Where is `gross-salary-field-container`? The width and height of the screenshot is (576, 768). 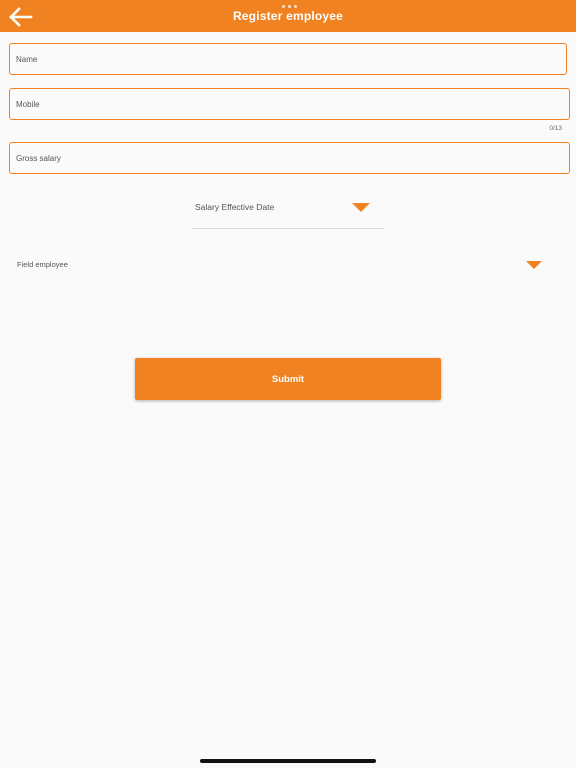 gross-salary-field-container is located at coordinates (289, 158).